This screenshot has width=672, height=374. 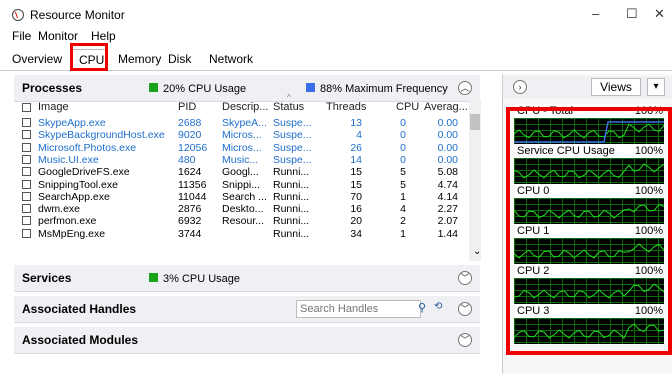 I want to click on cell-average: 0.00, so click(x=447, y=123).